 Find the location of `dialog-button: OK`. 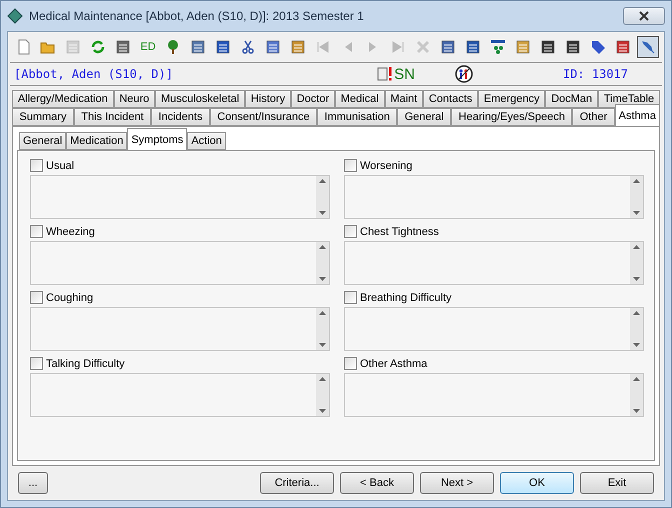

dialog-button: OK is located at coordinates (537, 483).